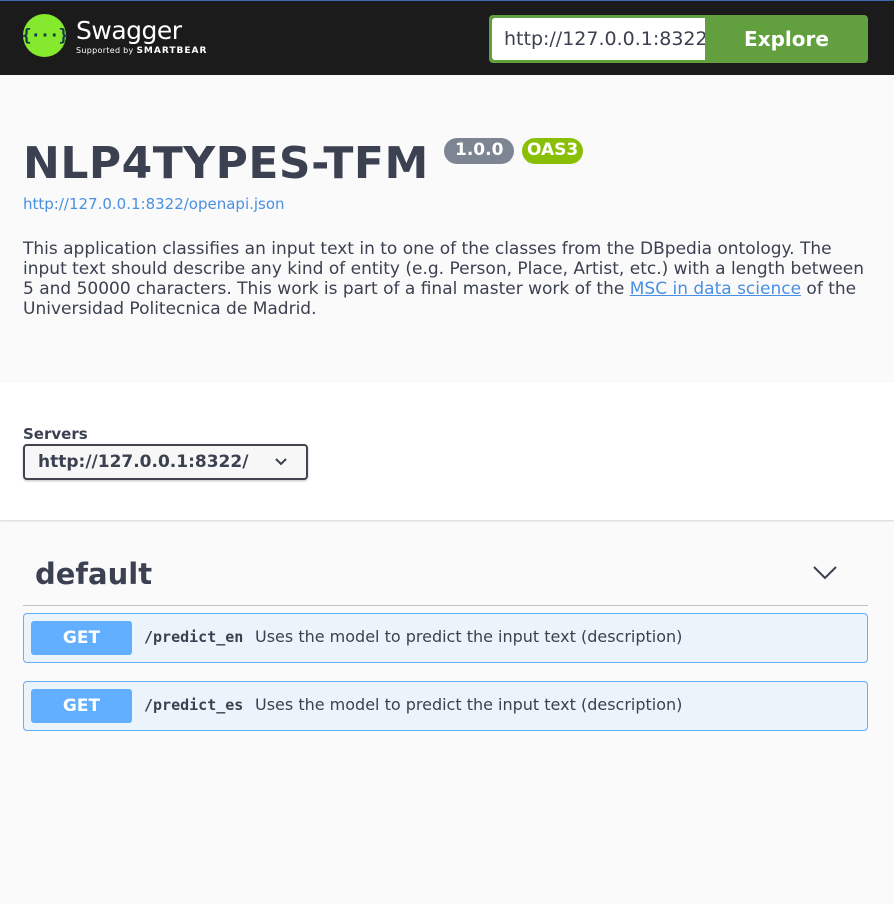 This screenshot has height=904, width=894. Describe the element at coordinates (129, 30) in the screenshot. I see `logo-name: Swagger` at that location.